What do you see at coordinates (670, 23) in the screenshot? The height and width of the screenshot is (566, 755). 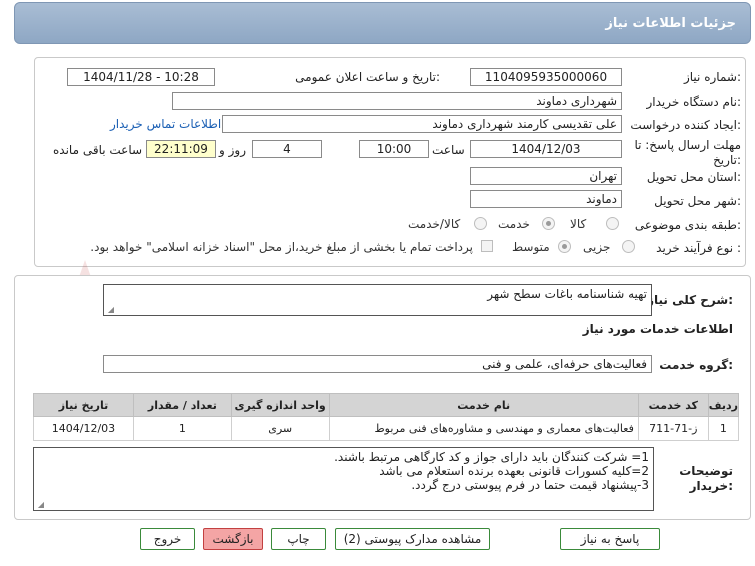 I see `page-title: جزئیات اطلاعات نیاز` at bounding box center [670, 23].